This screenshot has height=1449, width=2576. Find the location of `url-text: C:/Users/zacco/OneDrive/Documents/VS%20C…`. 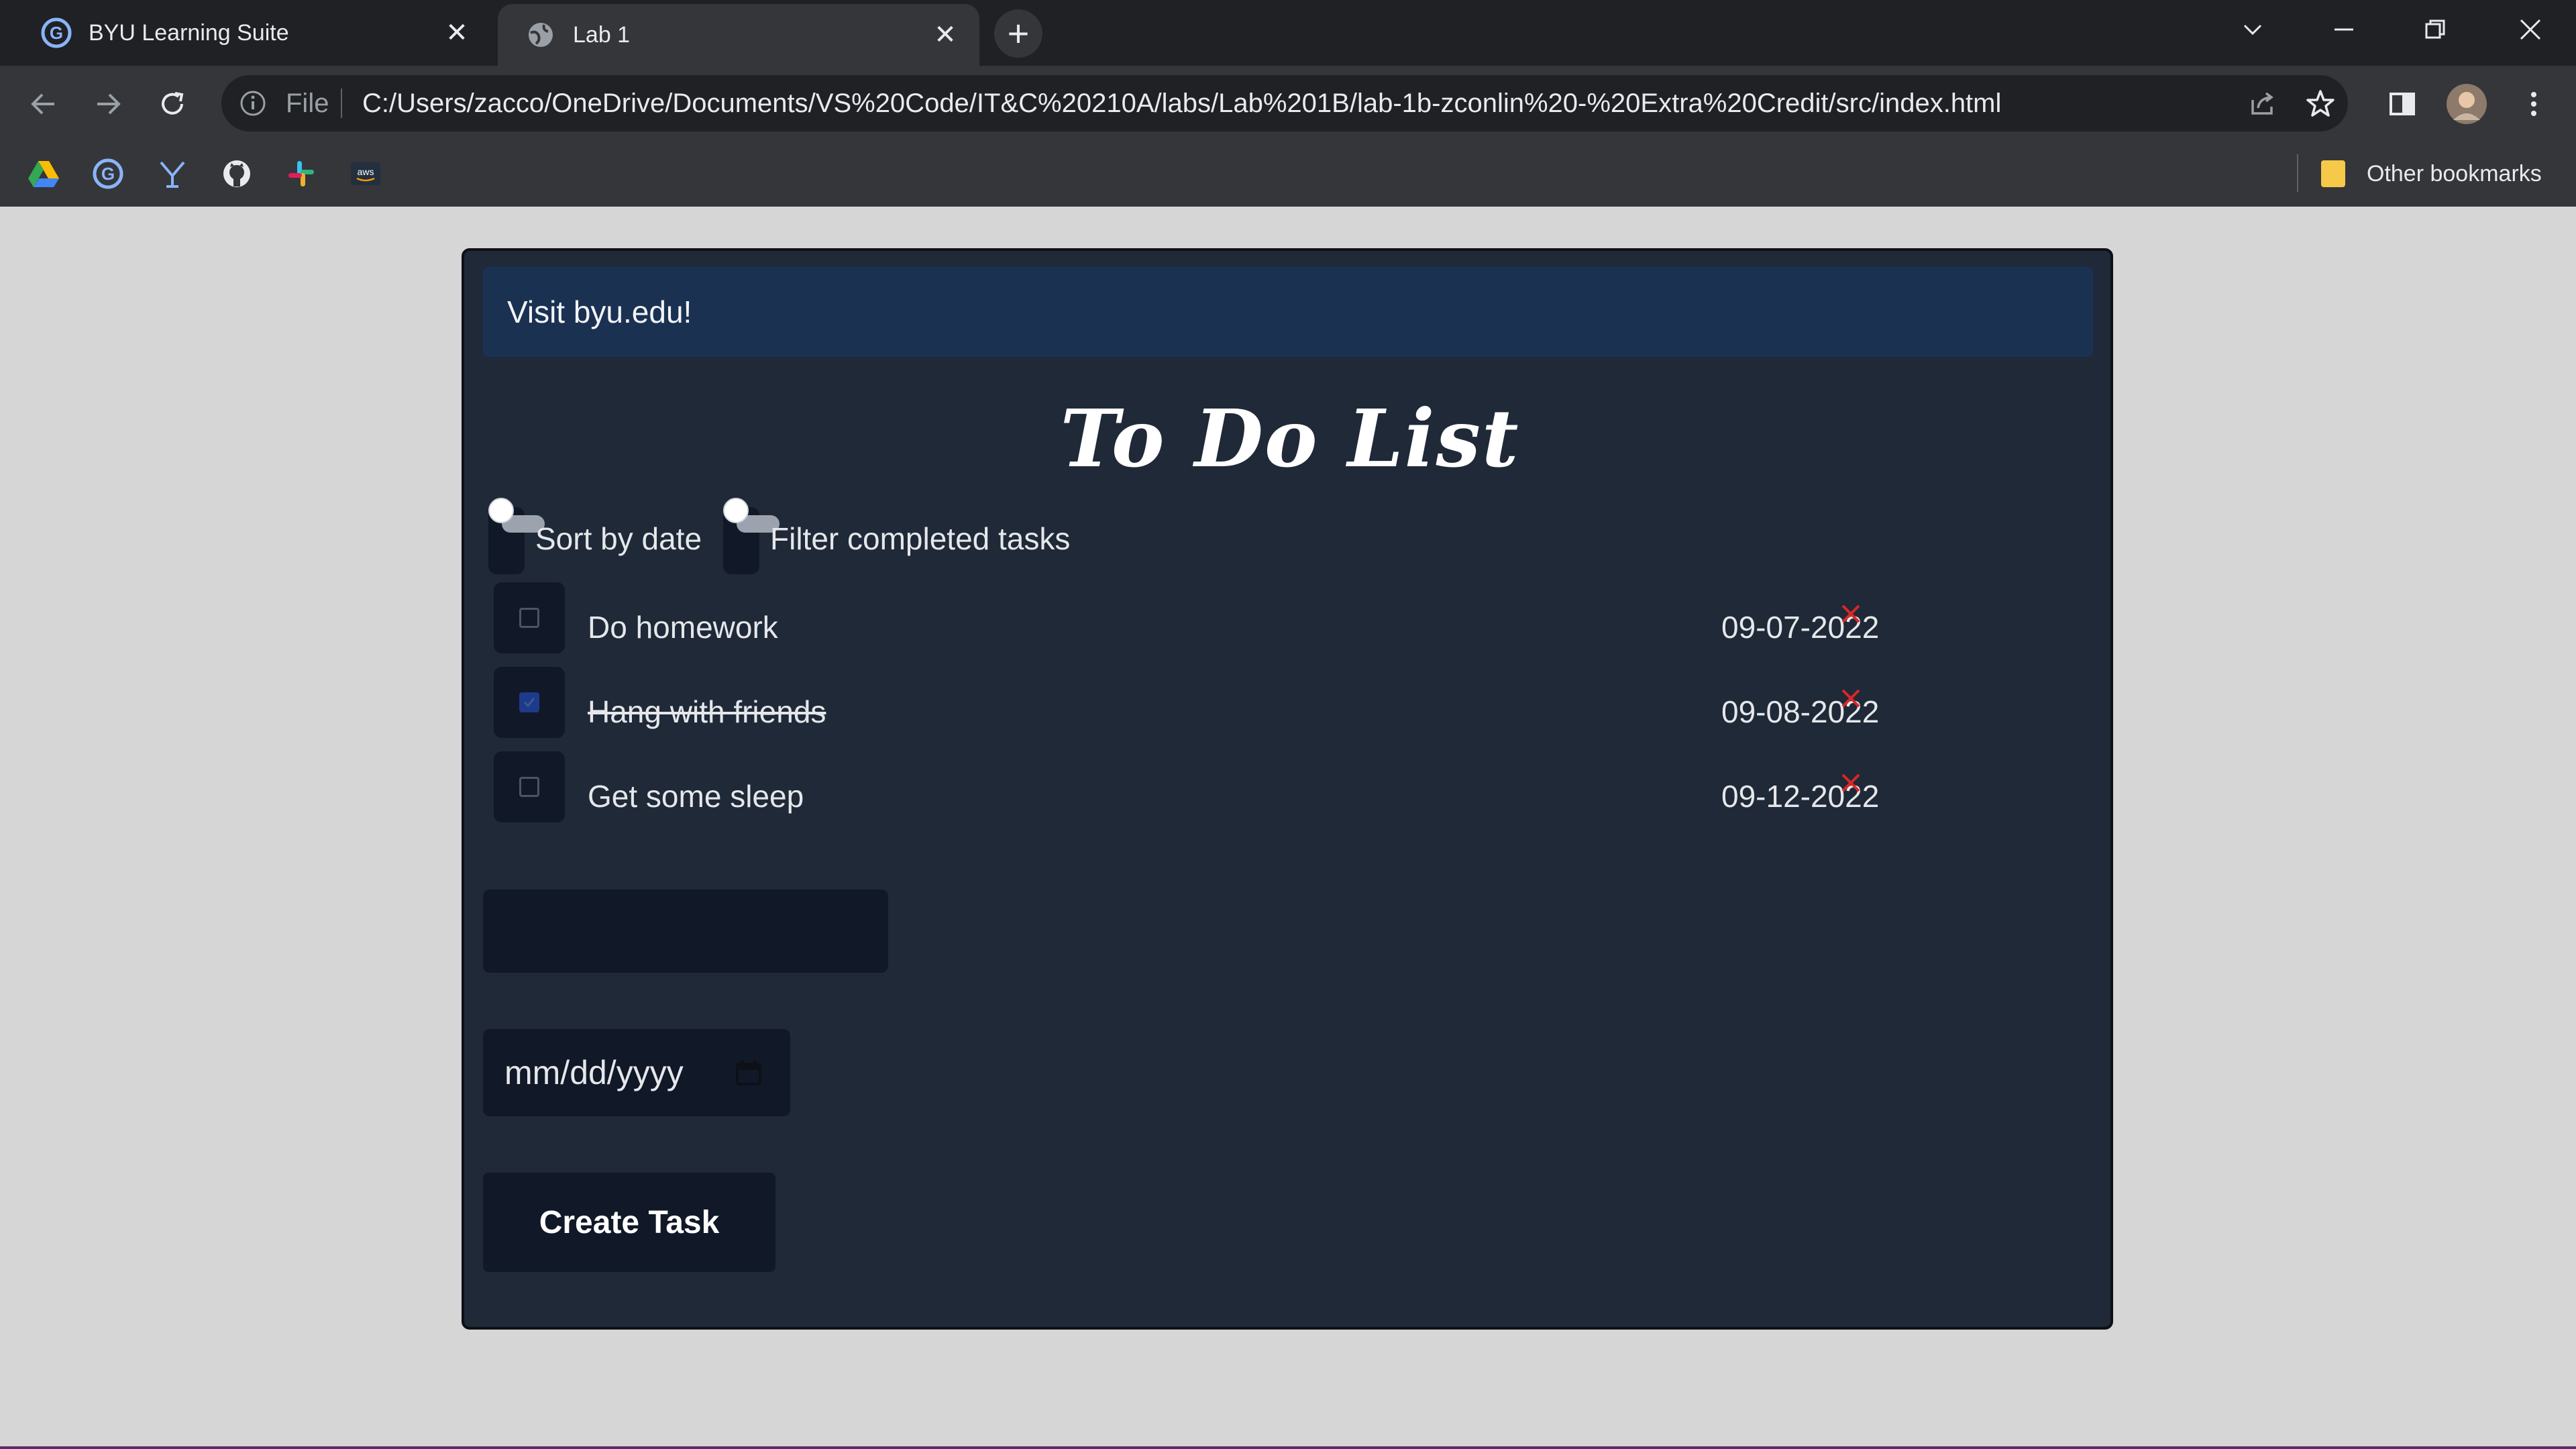

url-text: C:/Users/zacco/OneDrive/Documents/VS%20C… is located at coordinates (1181, 103).